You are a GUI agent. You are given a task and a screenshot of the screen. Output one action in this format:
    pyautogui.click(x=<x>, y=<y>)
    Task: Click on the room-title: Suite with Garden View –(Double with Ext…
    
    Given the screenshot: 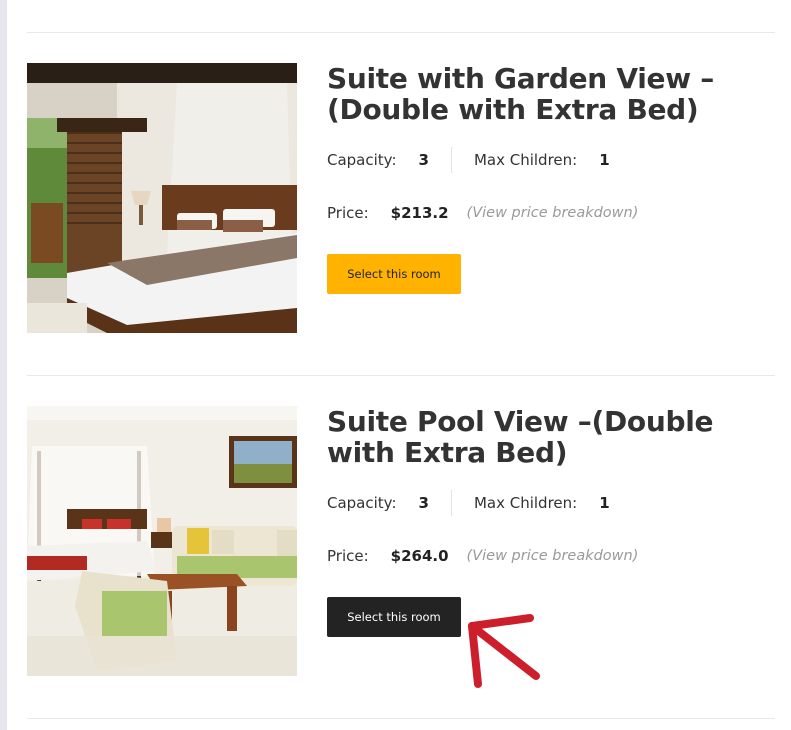 What is the action you would take?
    pyautogui.click(x=552, y=94)
    